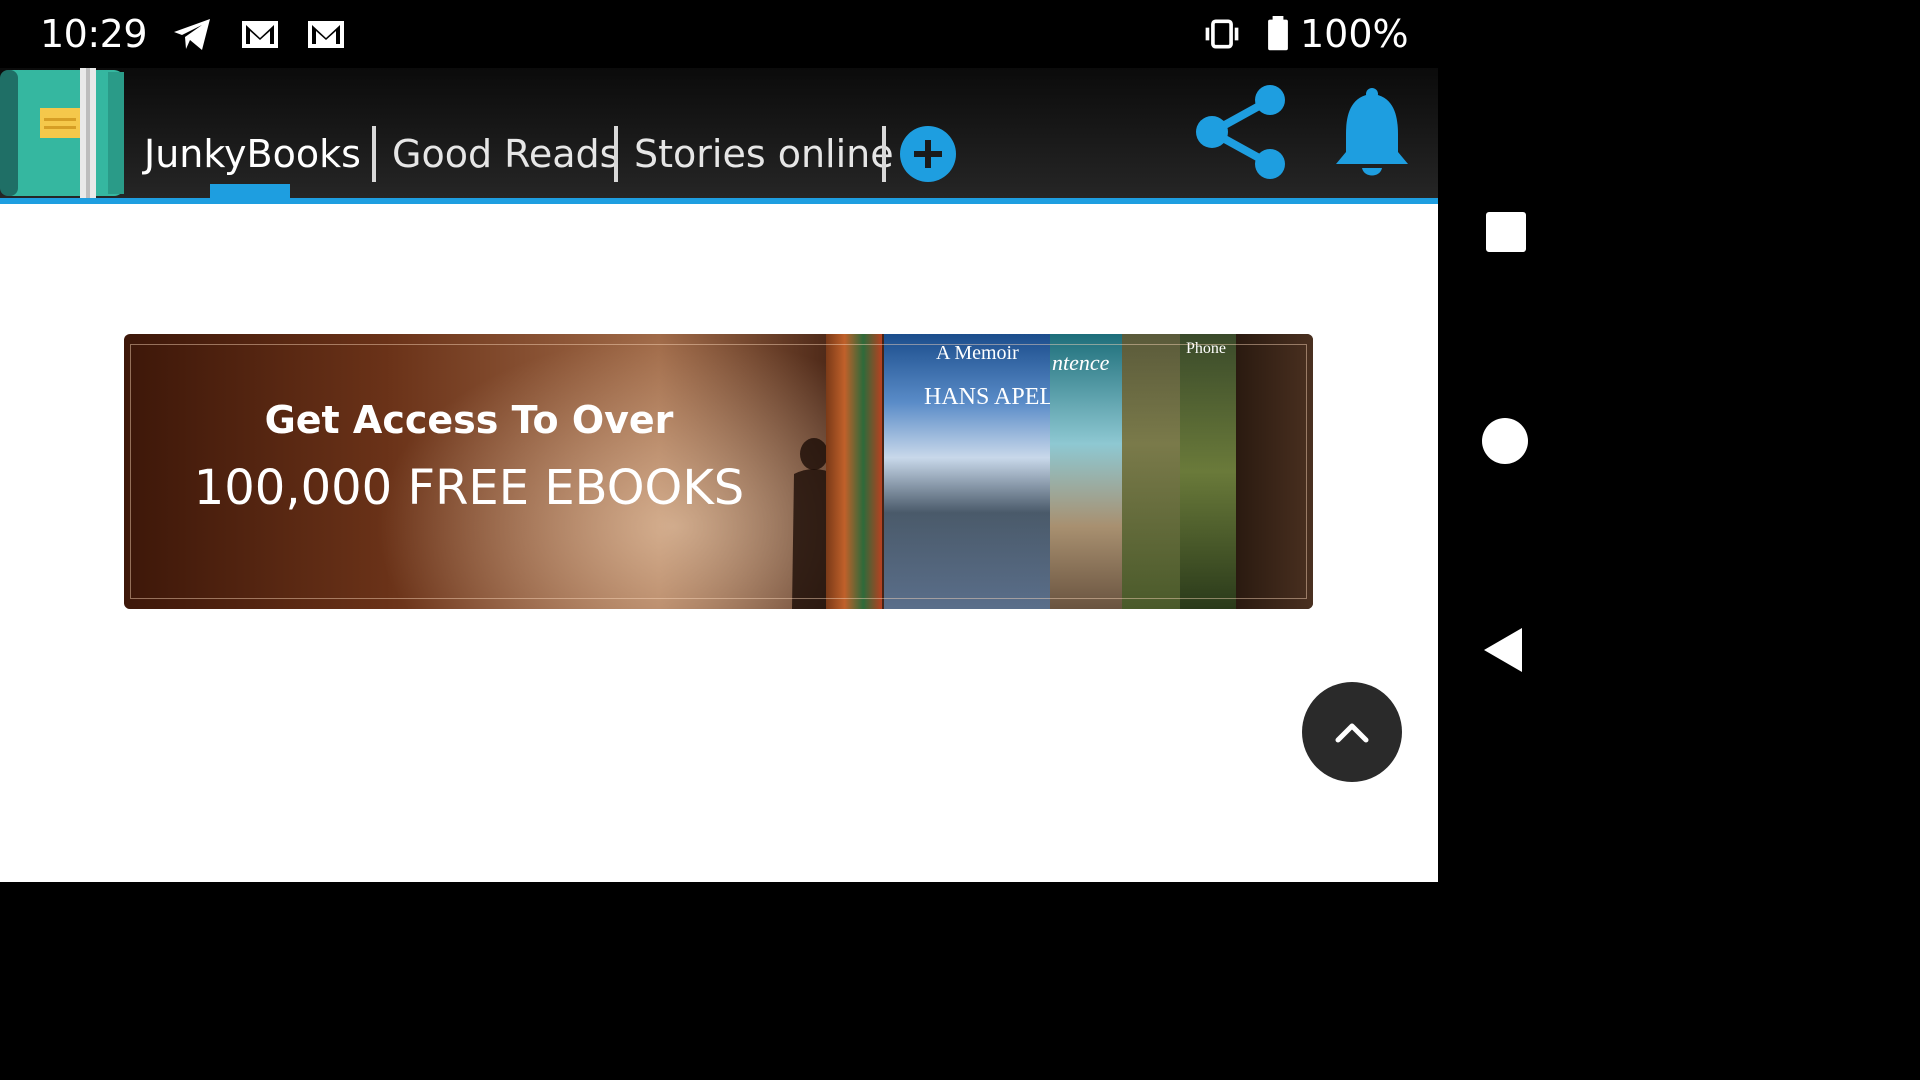 The width and height of the screenshot is (1920, 1080). I want to click on plus-icon, so click(928, 154).